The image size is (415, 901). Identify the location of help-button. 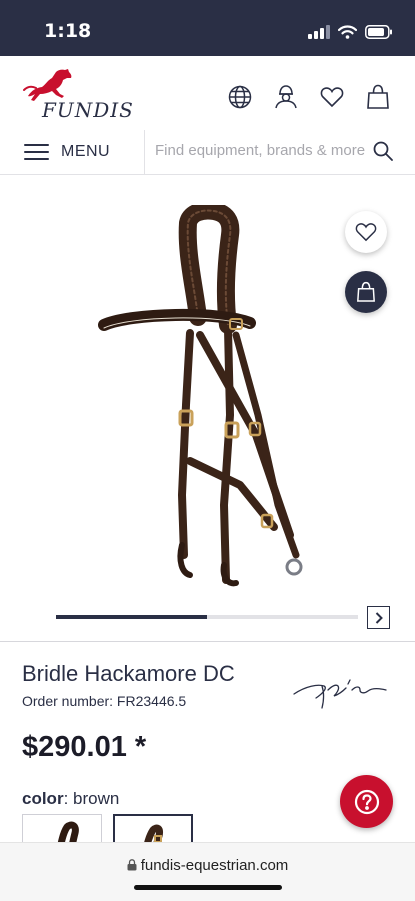
(366, 801).